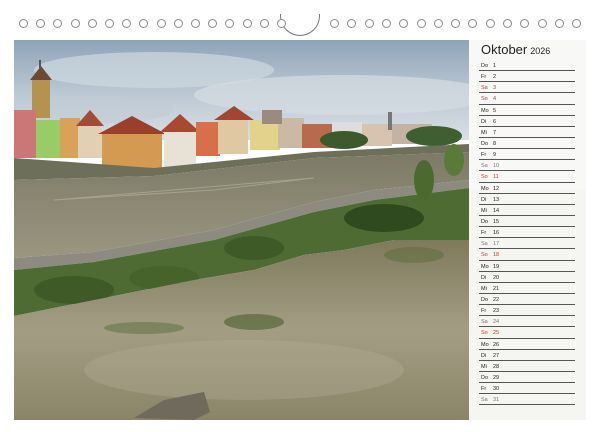  I want to click on day-row: Di 27, so click(527, 355).